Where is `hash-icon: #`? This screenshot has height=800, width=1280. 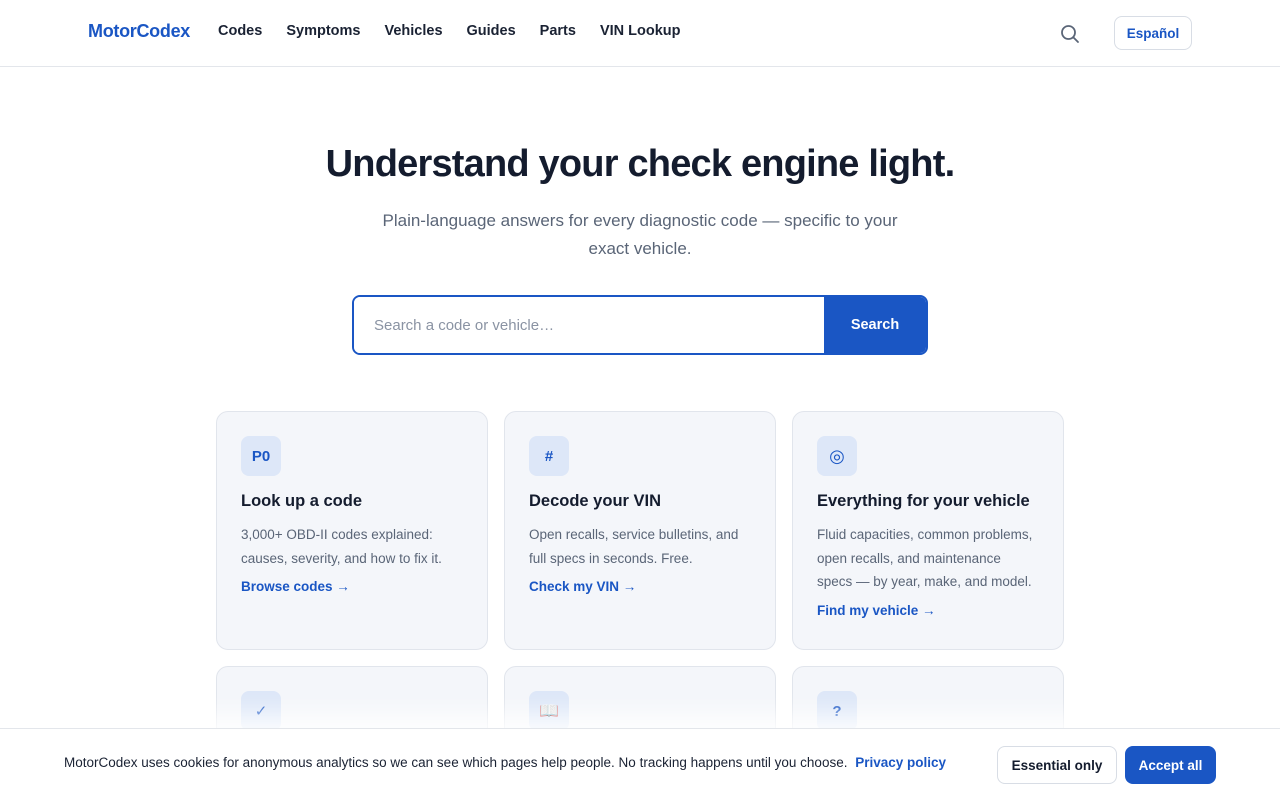
hash-icon: # is located at coordinates (549, 456).